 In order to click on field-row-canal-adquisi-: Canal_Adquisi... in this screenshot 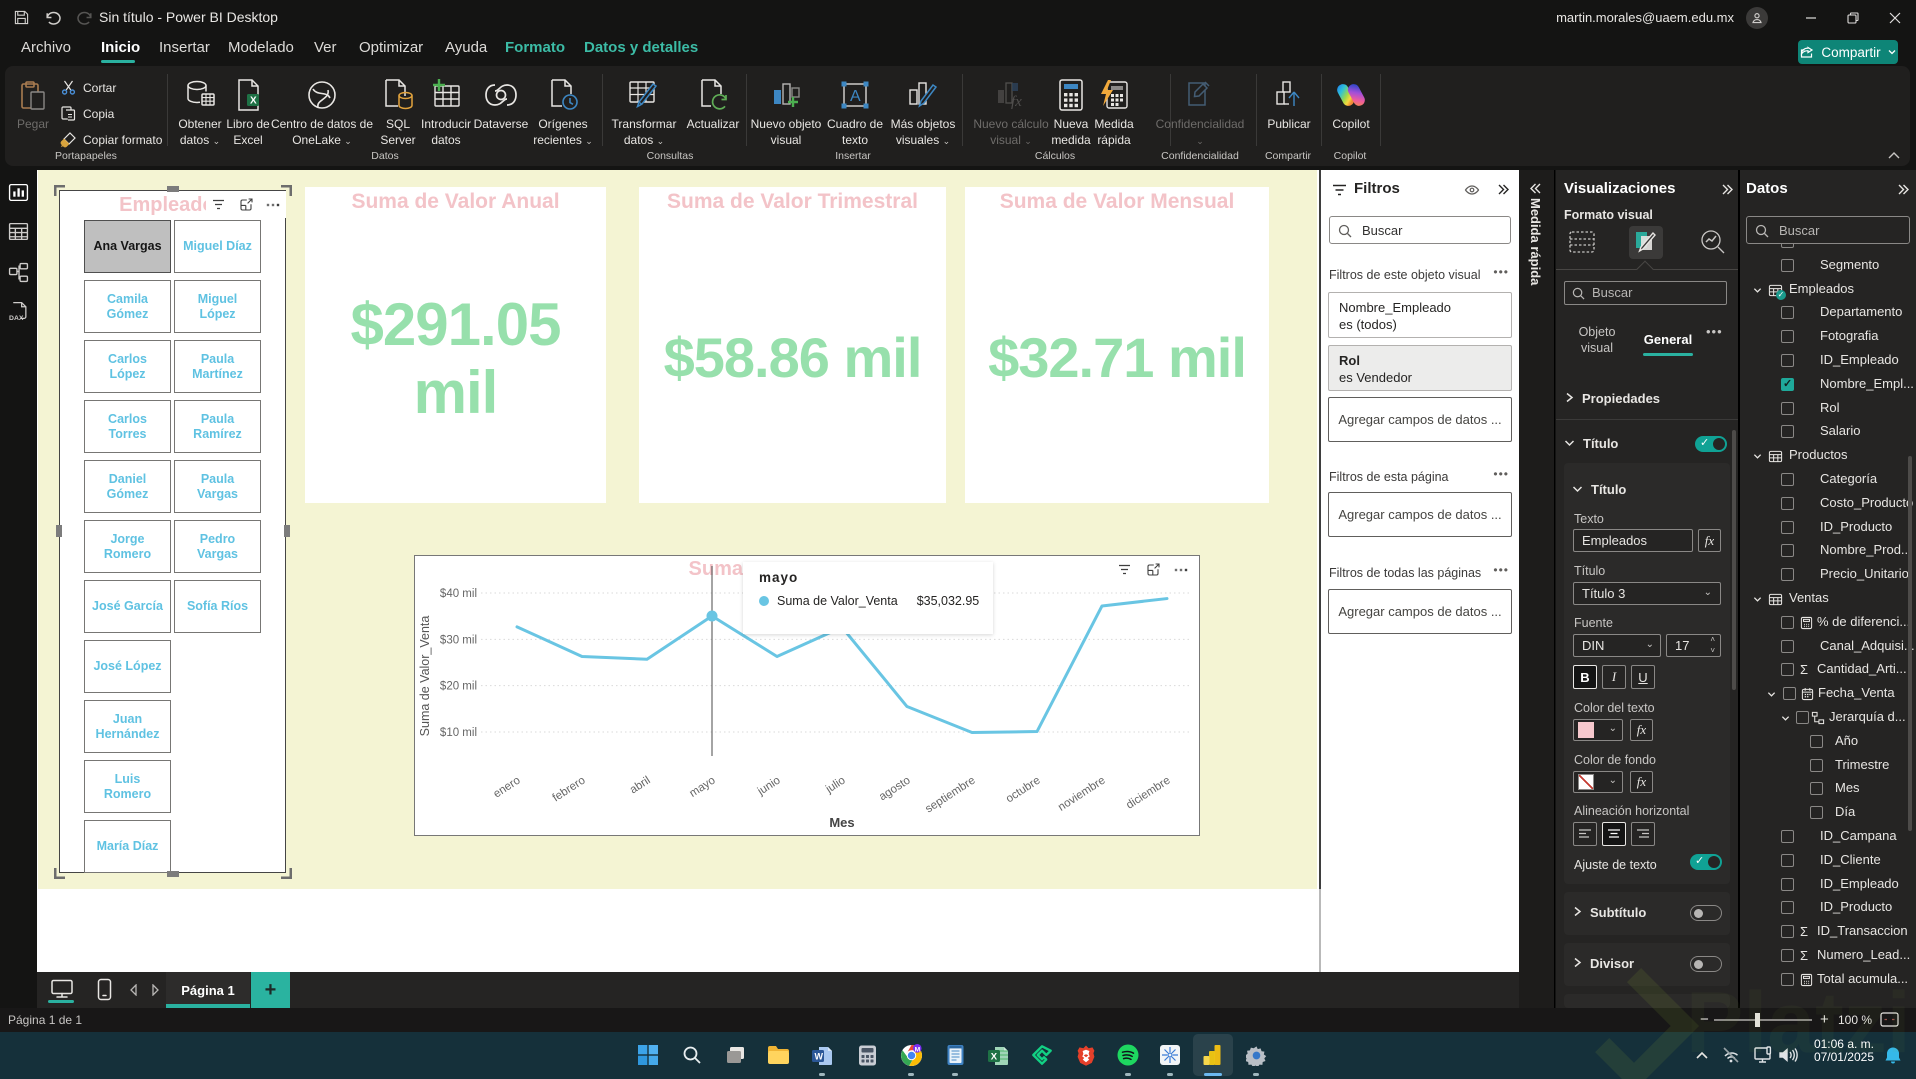, I will do `click(1828, 647)`.